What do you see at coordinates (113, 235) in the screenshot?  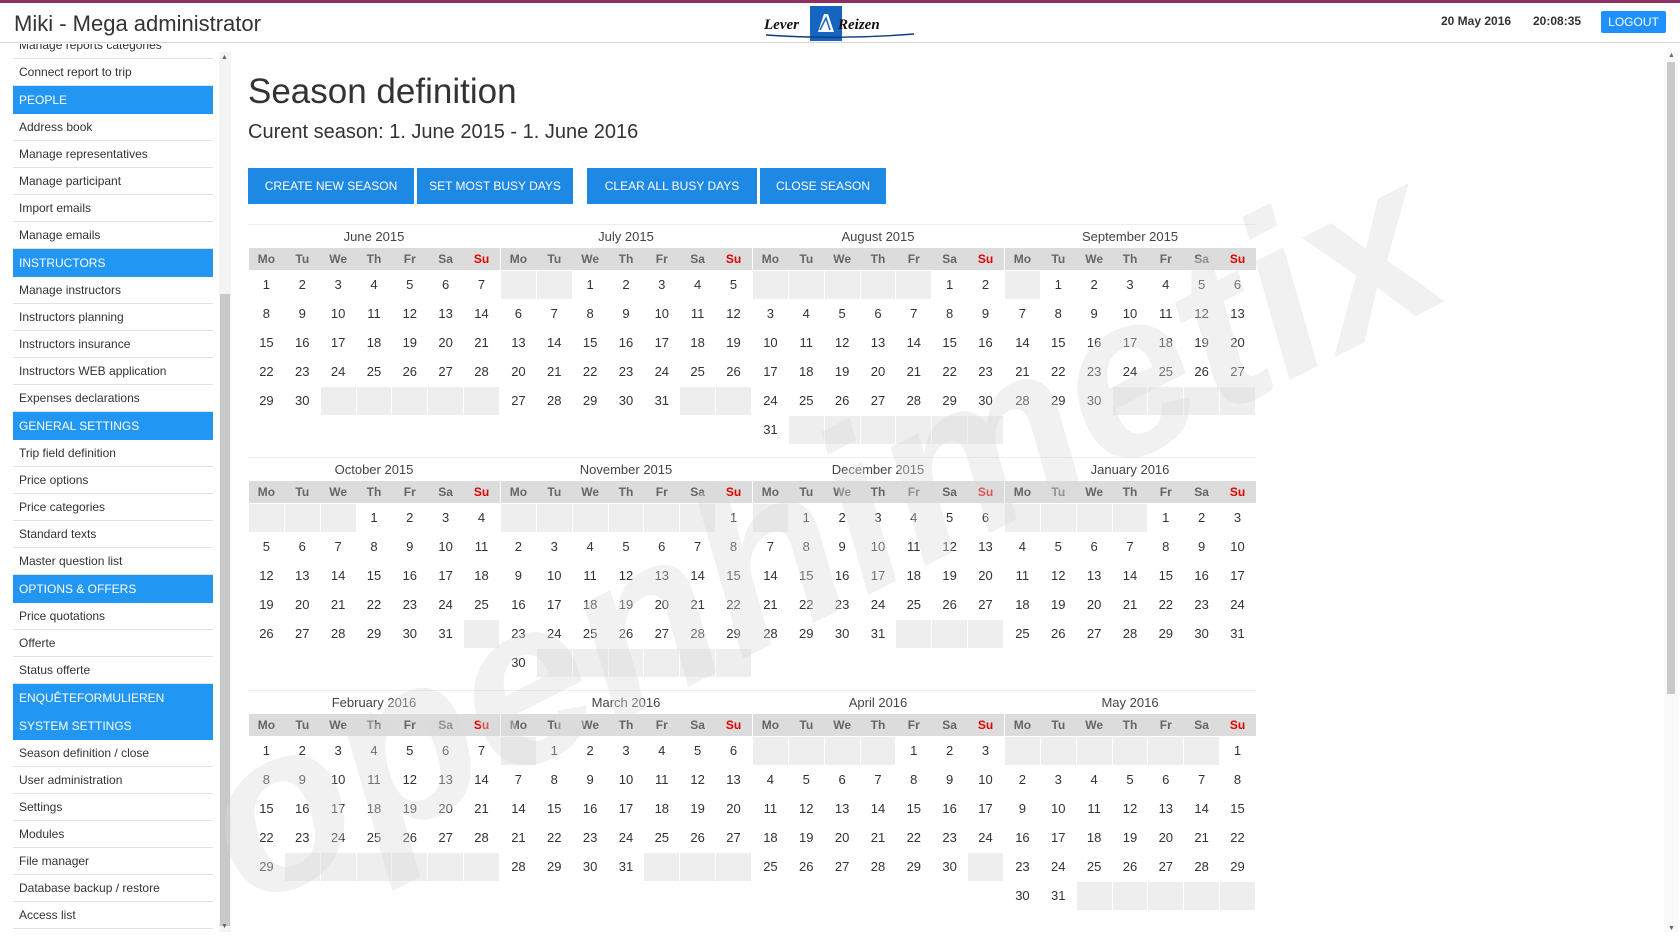 I see `sidebar-item-manage-emails: Manage emails` at bounding box center [113, 235].